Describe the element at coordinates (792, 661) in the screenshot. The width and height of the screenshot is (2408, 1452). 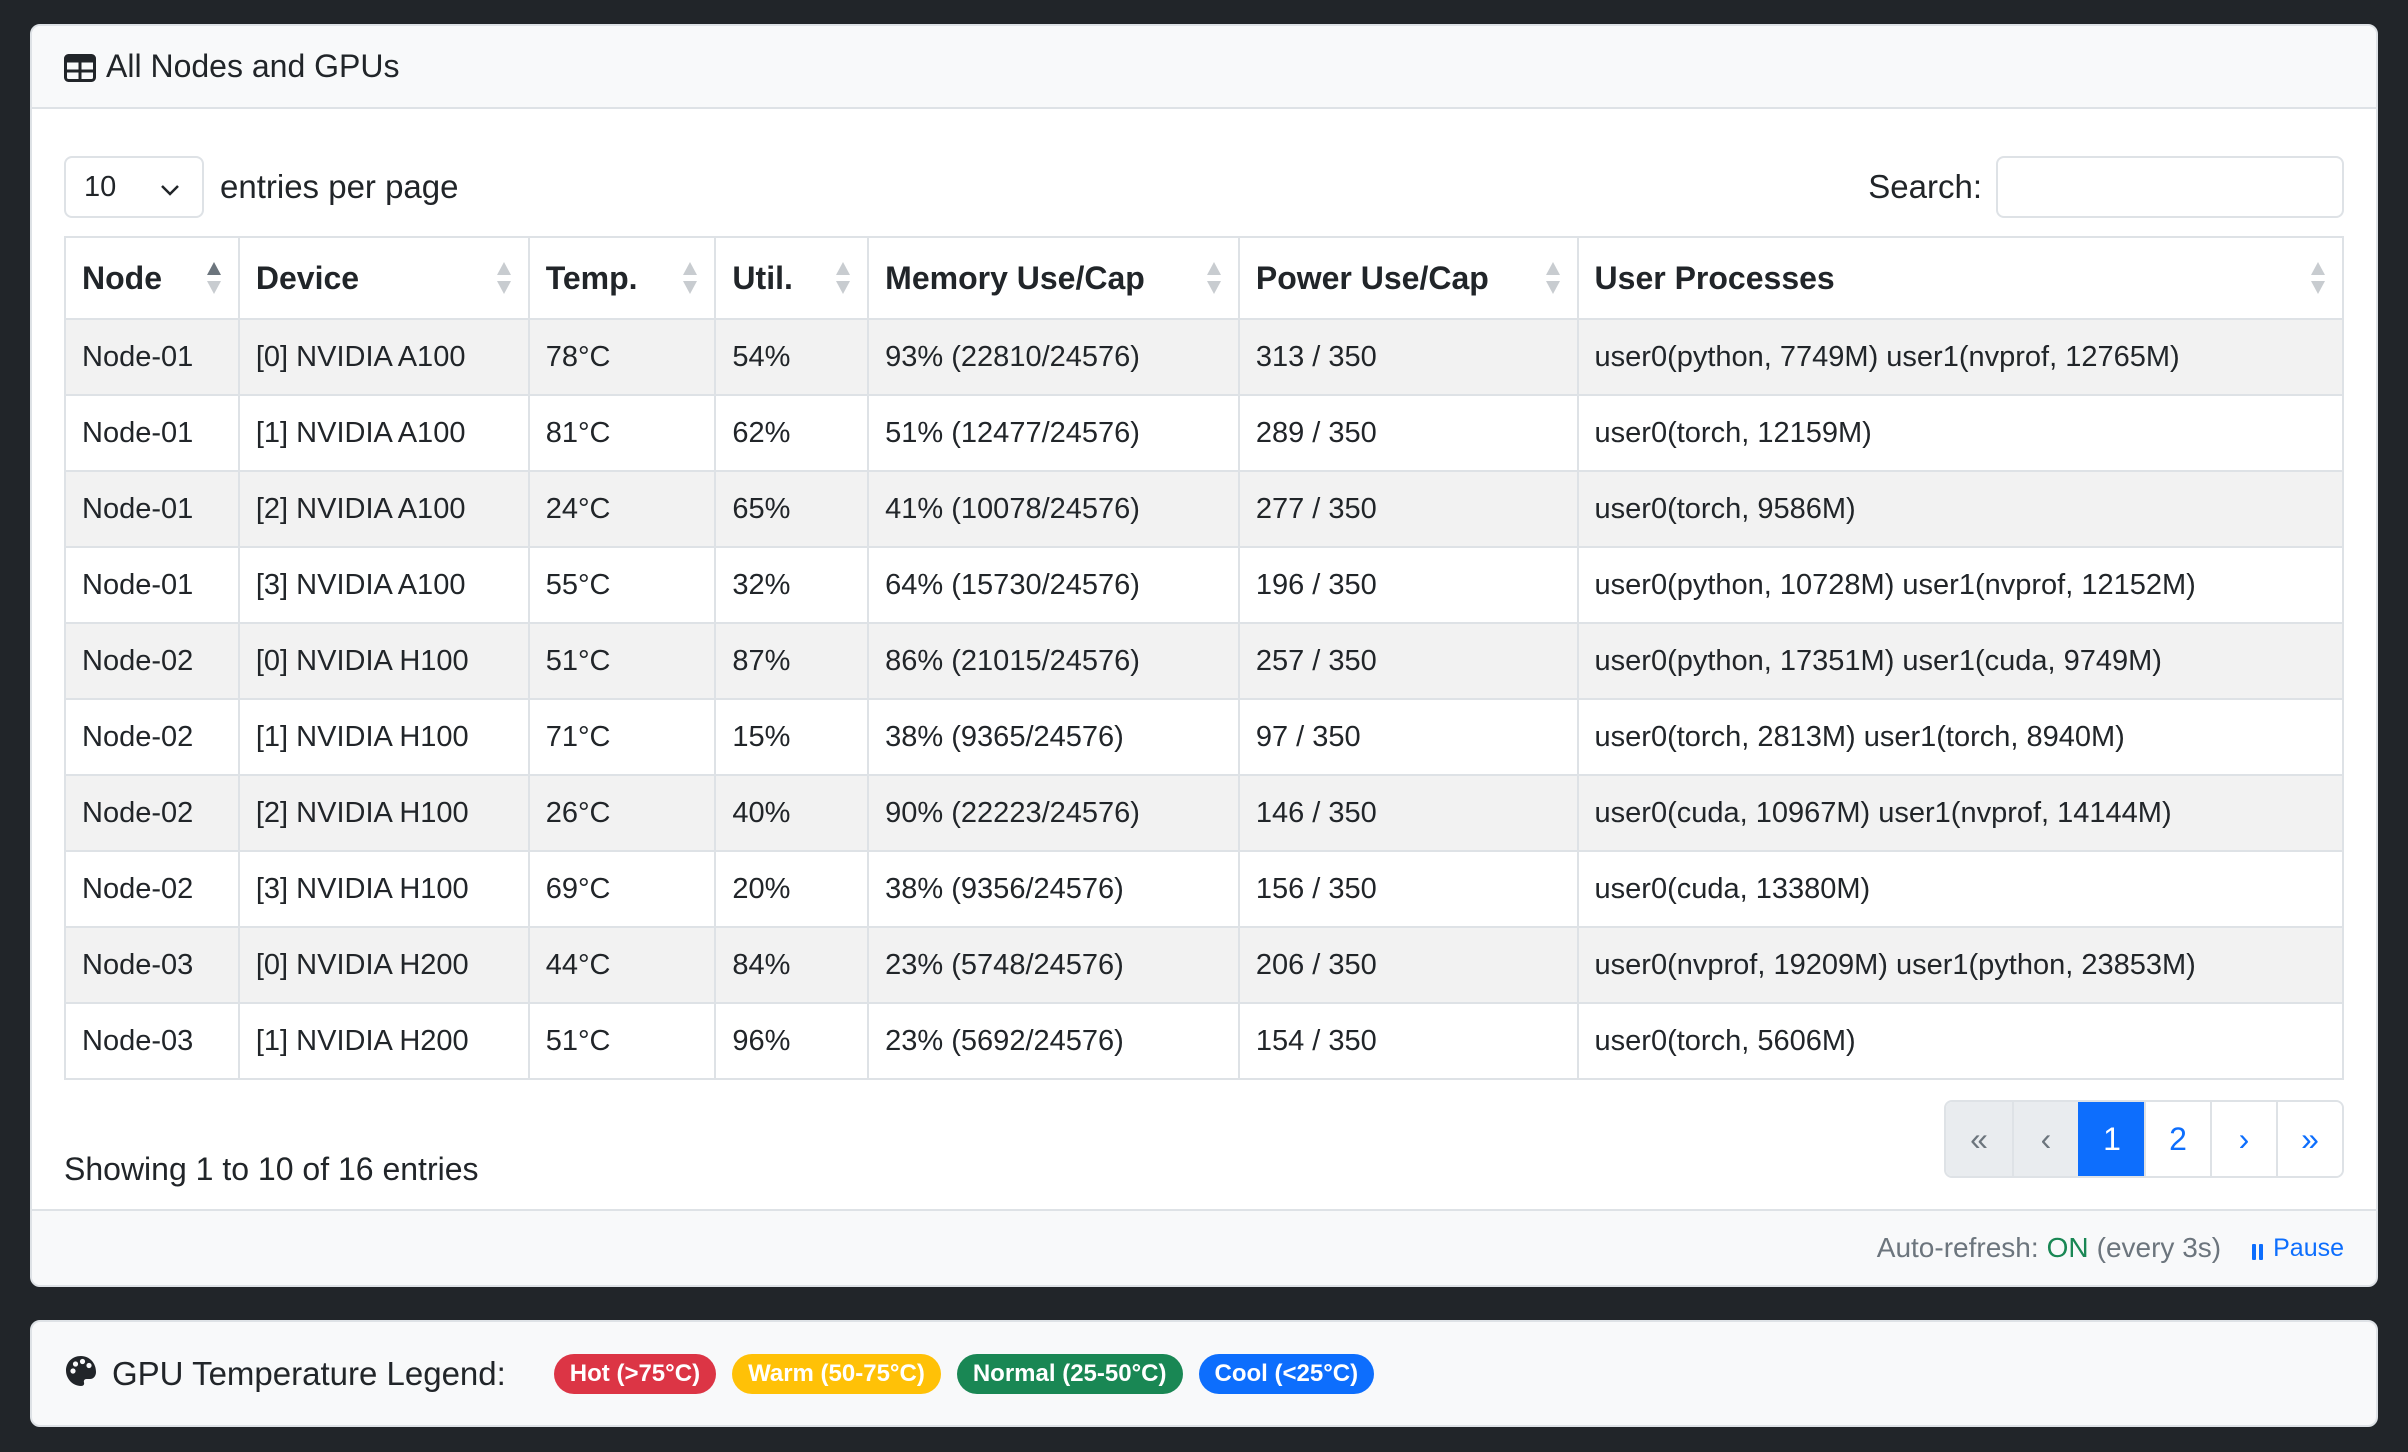
I see `table-cell: 87%` at that location.